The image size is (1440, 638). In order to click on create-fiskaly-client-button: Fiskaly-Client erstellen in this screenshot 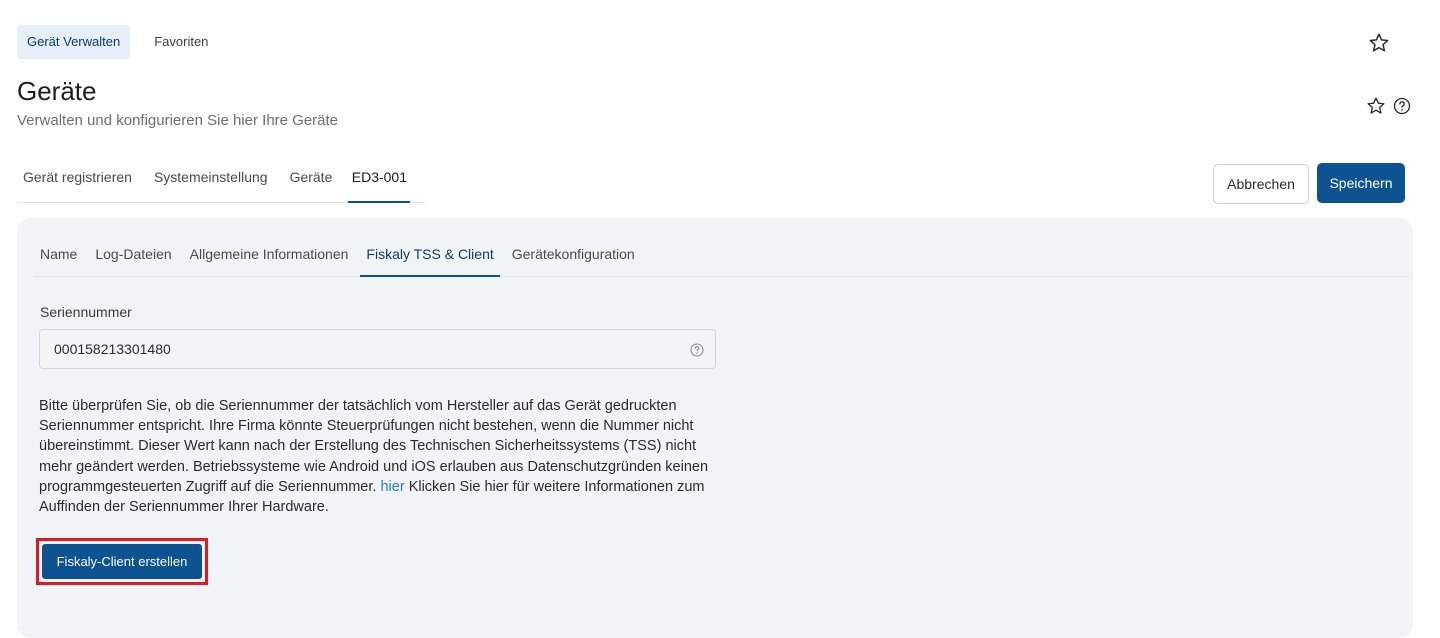, I will do `click(122, 561)`.